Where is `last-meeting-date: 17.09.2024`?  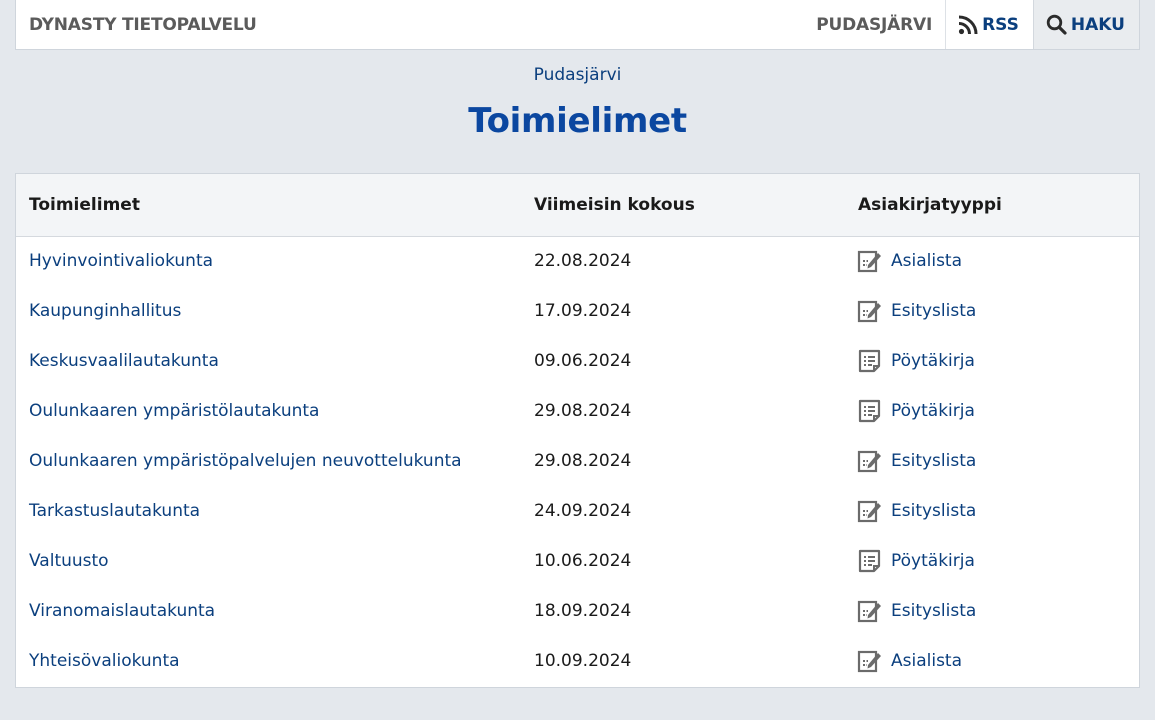
last-meeting-date: 17.09.2024 is located at coordinates (583, 311).